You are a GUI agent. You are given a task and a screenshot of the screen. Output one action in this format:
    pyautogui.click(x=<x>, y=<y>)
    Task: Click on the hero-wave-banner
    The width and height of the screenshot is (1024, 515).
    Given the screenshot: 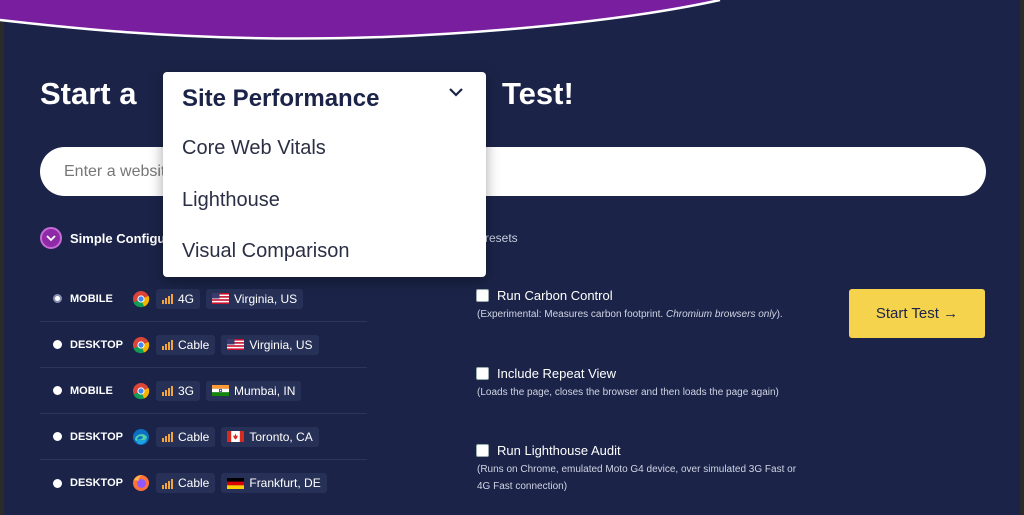 What is the action you would take?
    pyautogui.click(x=360, y=20)
    